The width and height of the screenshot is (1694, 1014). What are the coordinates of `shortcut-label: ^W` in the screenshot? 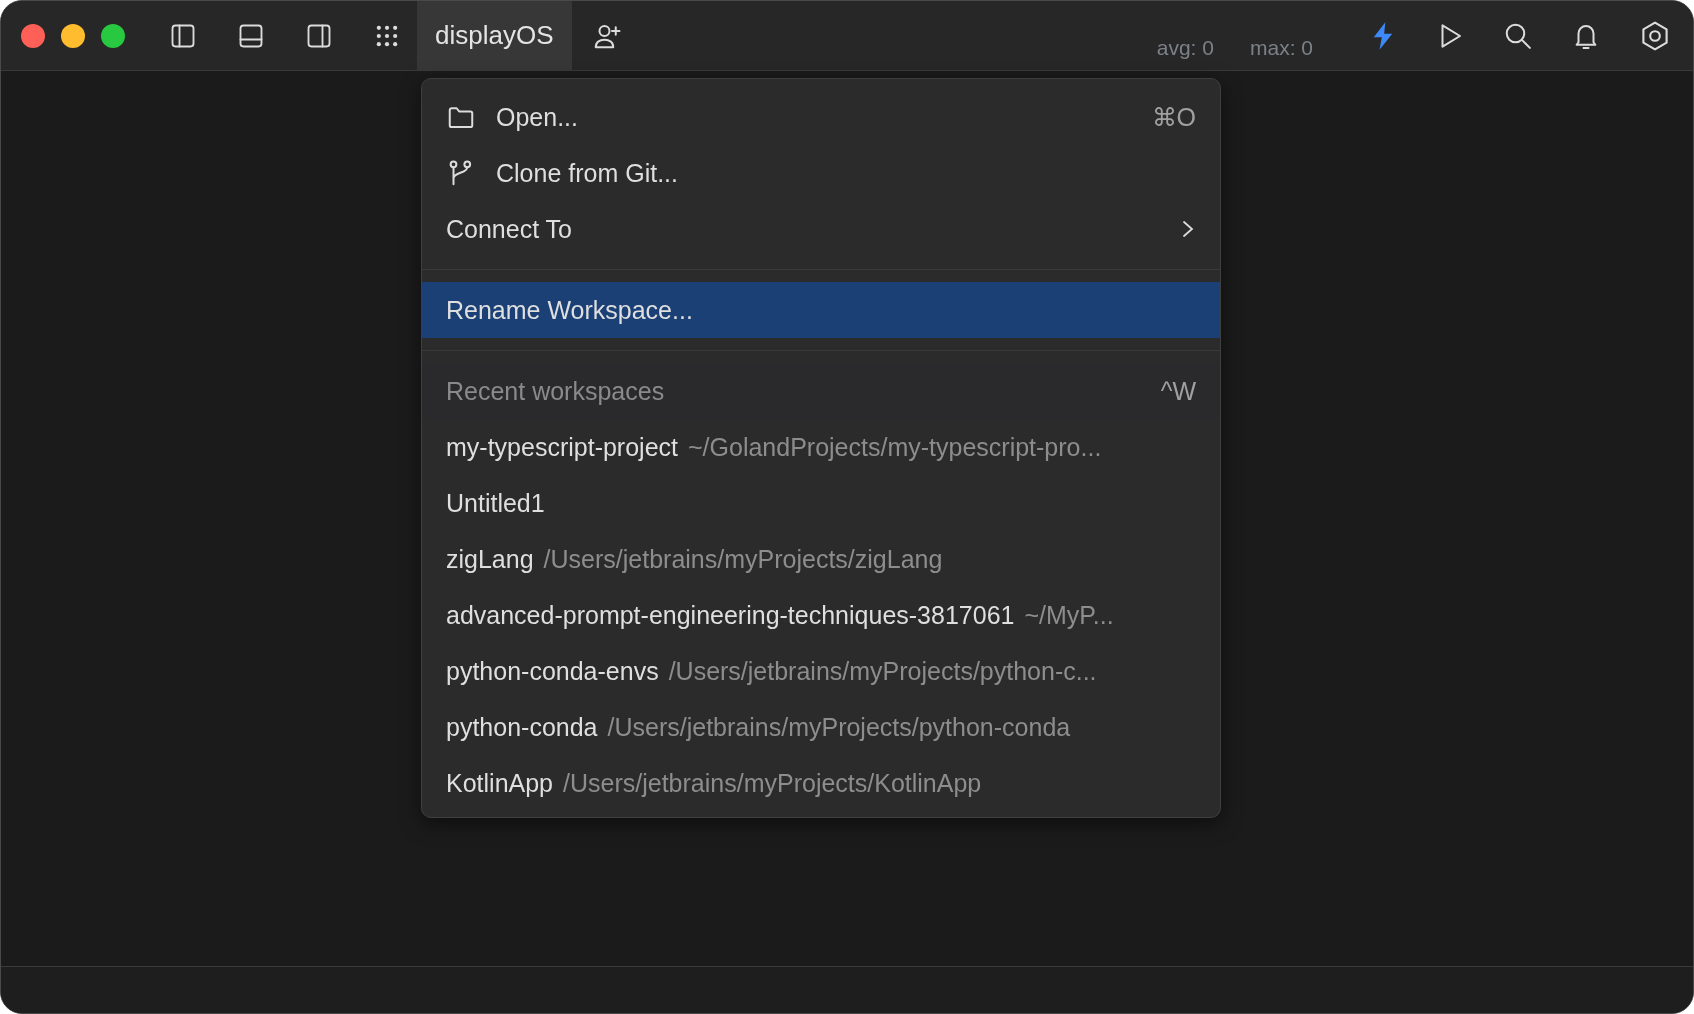 It's located at (1178, 391).